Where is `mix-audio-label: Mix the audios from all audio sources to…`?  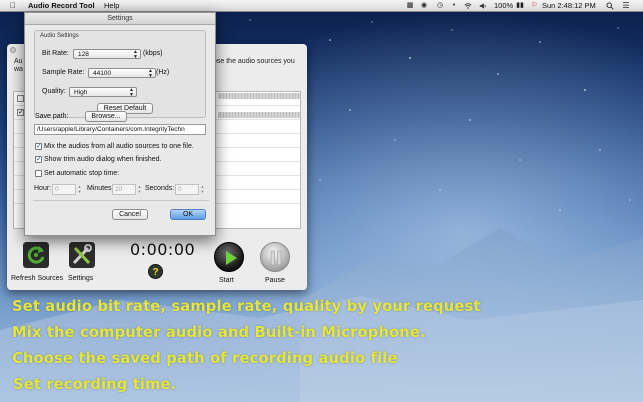
mix-audio-label: Mix the audios from all audio sources to… is located at coordinates (119, 146).